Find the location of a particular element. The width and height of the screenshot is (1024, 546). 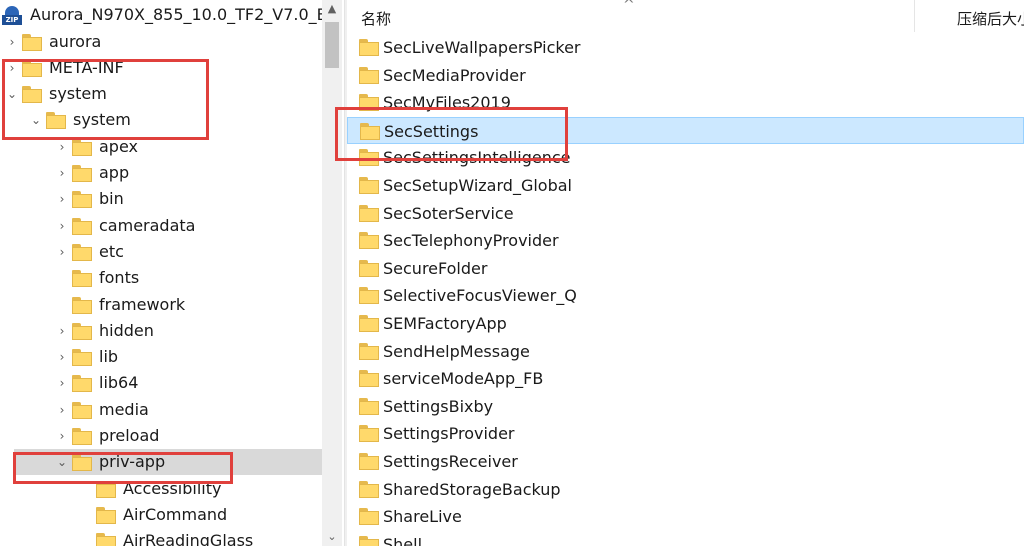

file-list-item-label: SecSettingsIntelligence is located at coordinates (477, 158).